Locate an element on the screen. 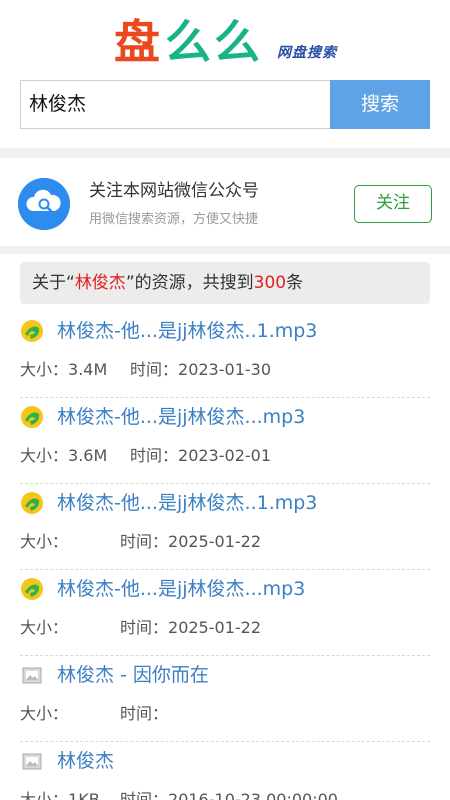 The height and width of the screenshot is (800, 450). cloud-search-icon is located at coordinates (44, 204).